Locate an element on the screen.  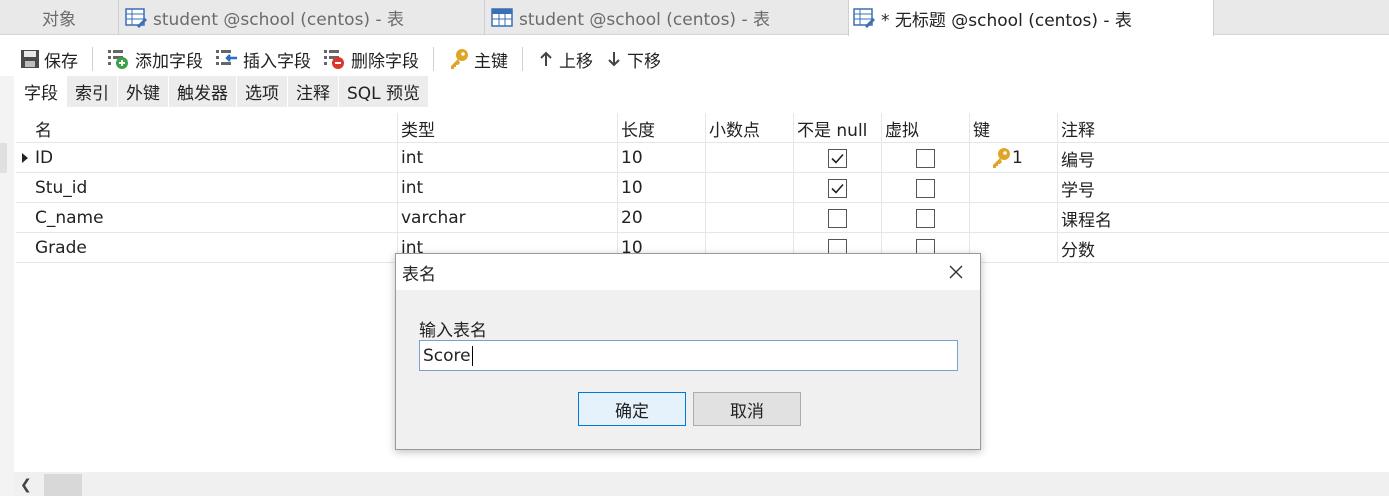
save-label: 保存 is located at coordinates (61, 61).